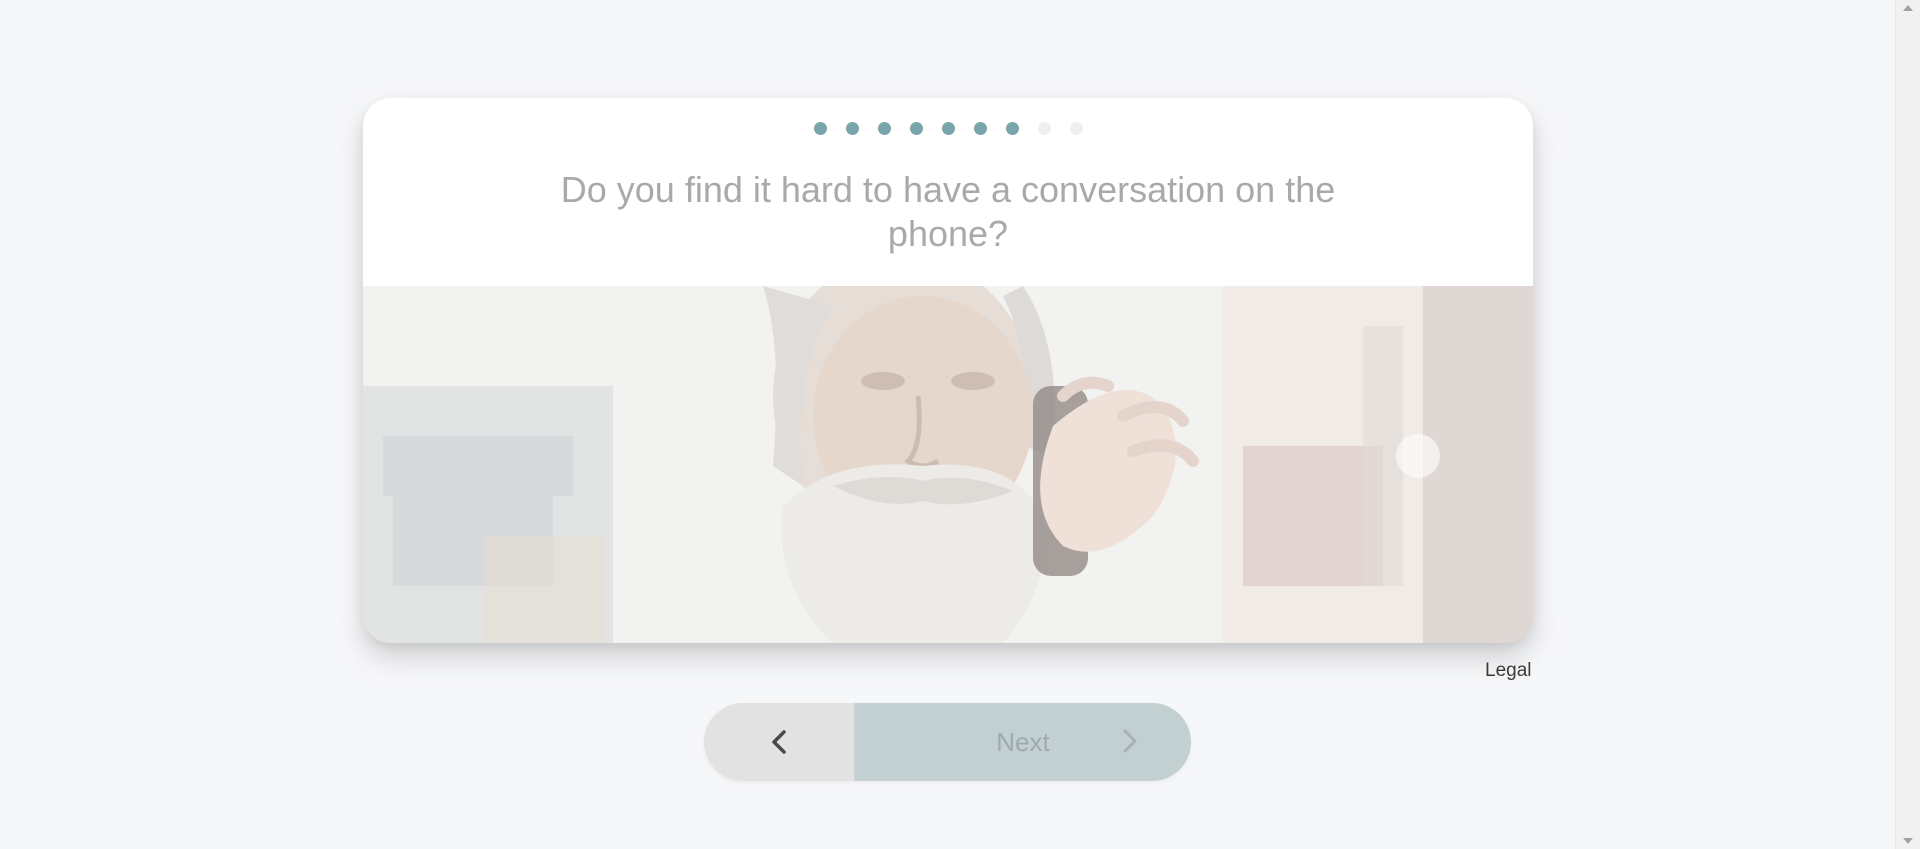 The width and height of the screenshot is (1920, 849). Describe the element at coordinates (1908, 841) in the screenshot. I see `scroll-down-arrow-icon` at that location.